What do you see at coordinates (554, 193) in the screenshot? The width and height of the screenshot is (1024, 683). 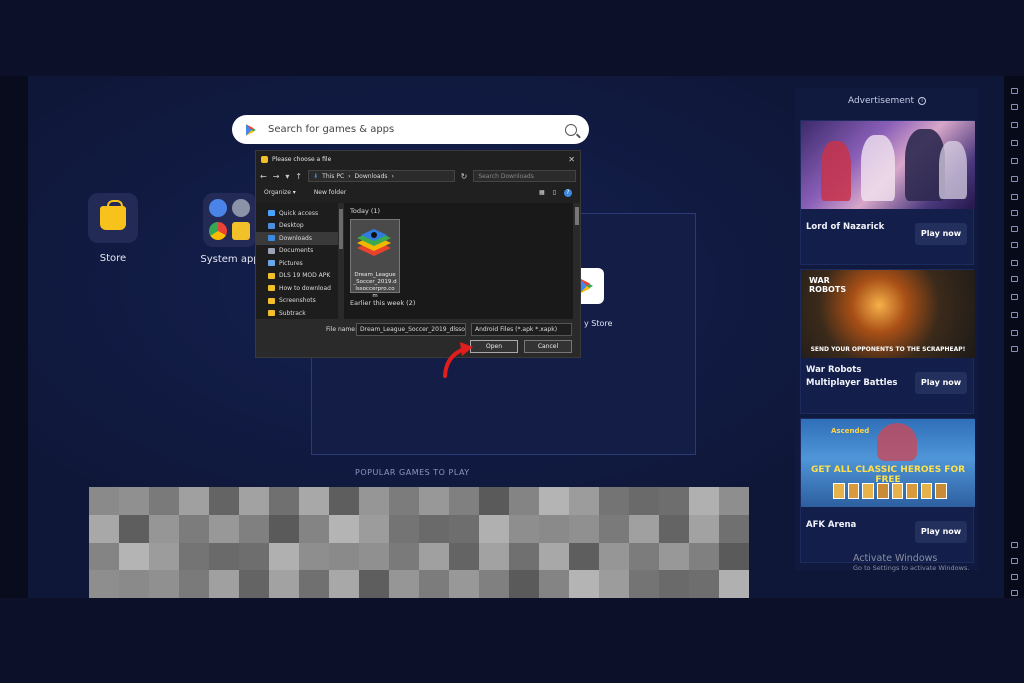 I see `preview-pane-icon: ▯` at bounding box center [554, 193].